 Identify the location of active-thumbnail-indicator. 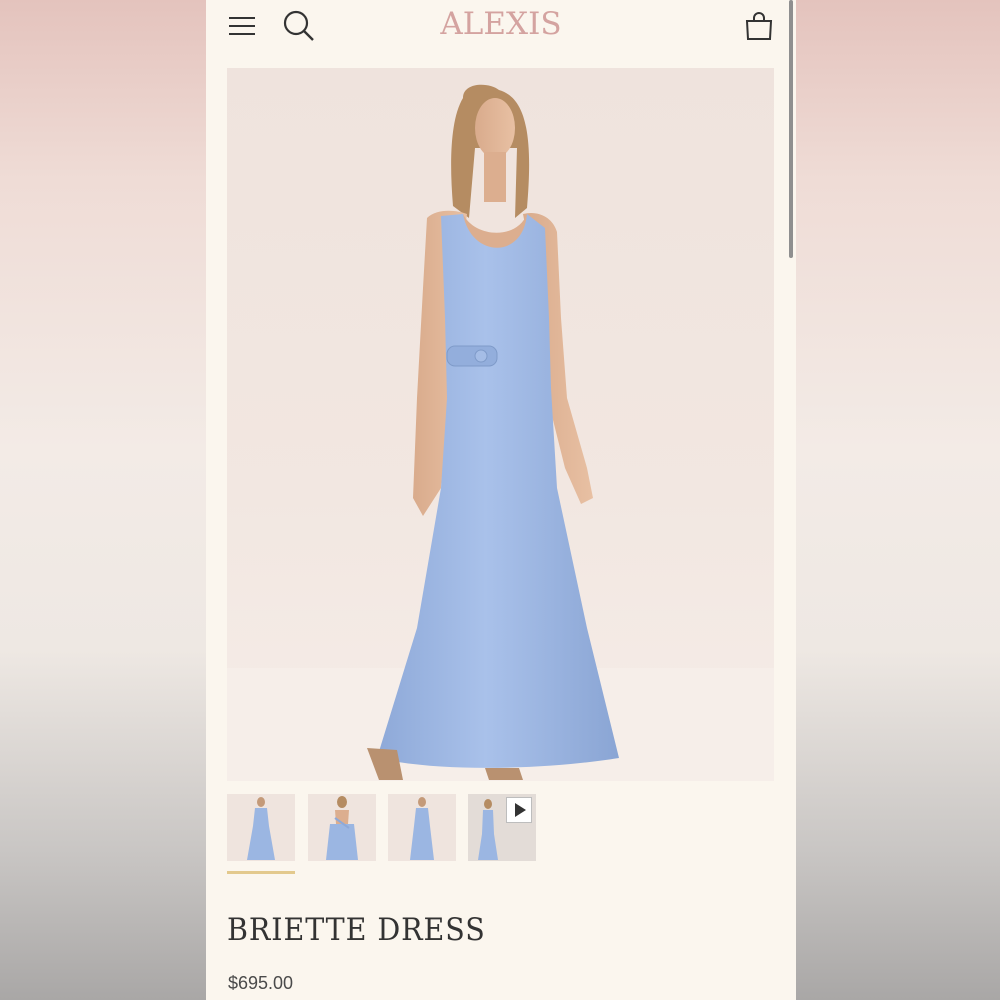
(261, 872).